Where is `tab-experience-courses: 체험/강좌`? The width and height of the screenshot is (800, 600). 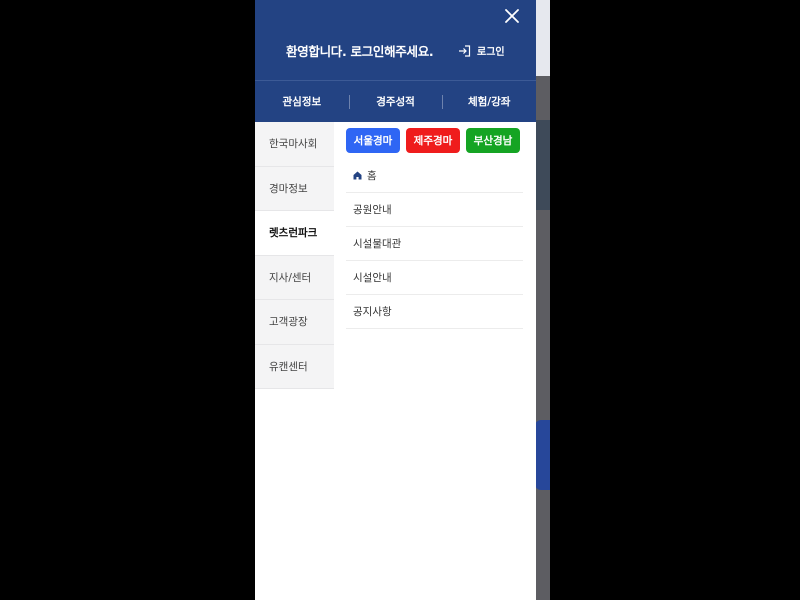 tab-experience-courses: 체험/강좌 is located at coordinates (489, 101).